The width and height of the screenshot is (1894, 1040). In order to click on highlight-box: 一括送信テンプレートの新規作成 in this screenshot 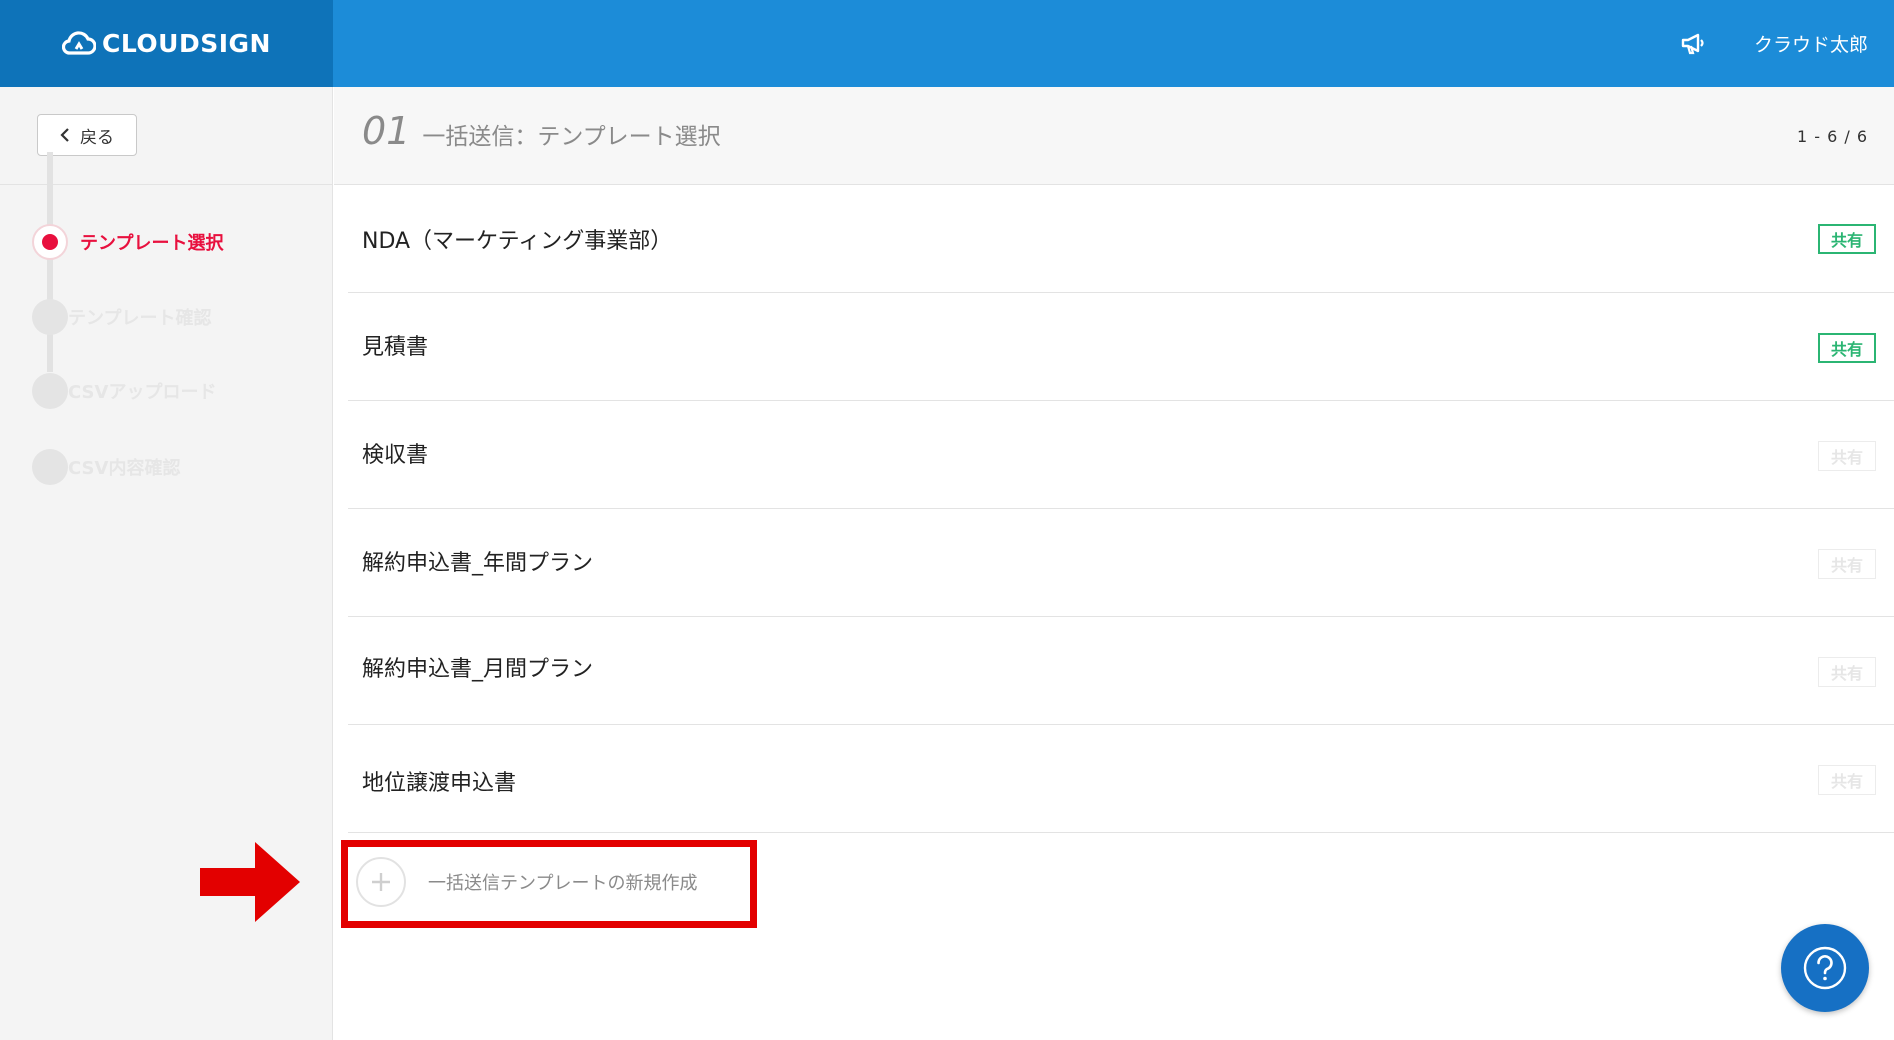, I will do `click(549, 884)`.